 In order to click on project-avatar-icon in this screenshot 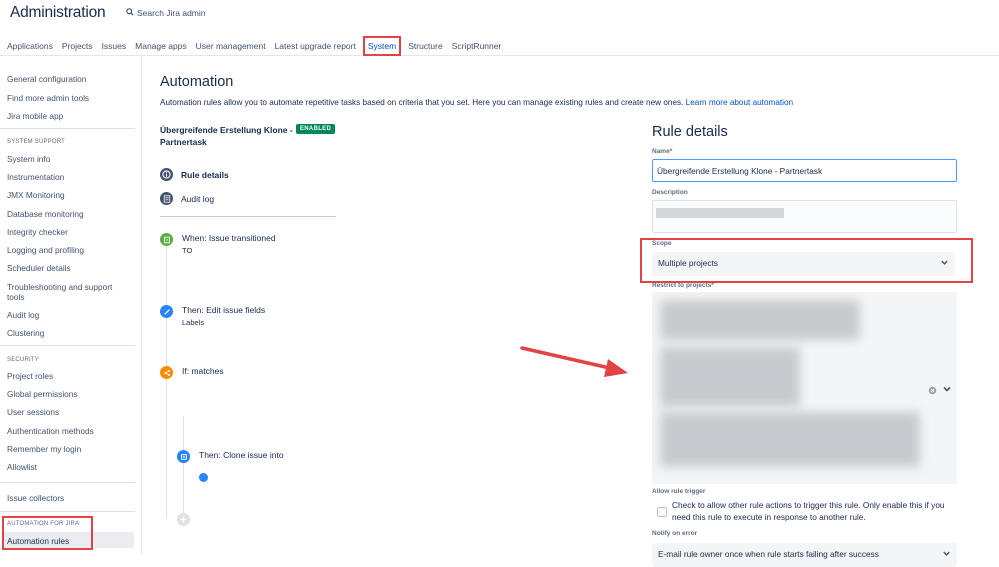, I will do `click(203, 477)`.